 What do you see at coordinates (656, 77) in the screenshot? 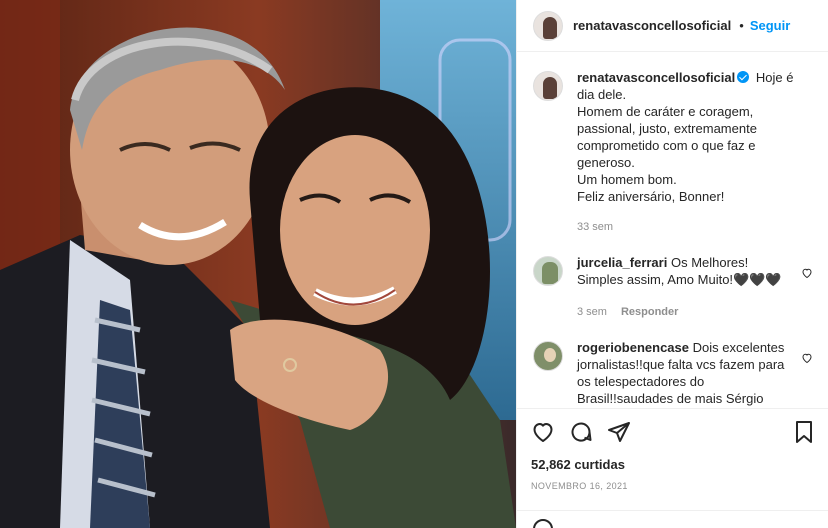
I see `caption-username: renatavasconcellosoficial` at bounding box center [656, 77].